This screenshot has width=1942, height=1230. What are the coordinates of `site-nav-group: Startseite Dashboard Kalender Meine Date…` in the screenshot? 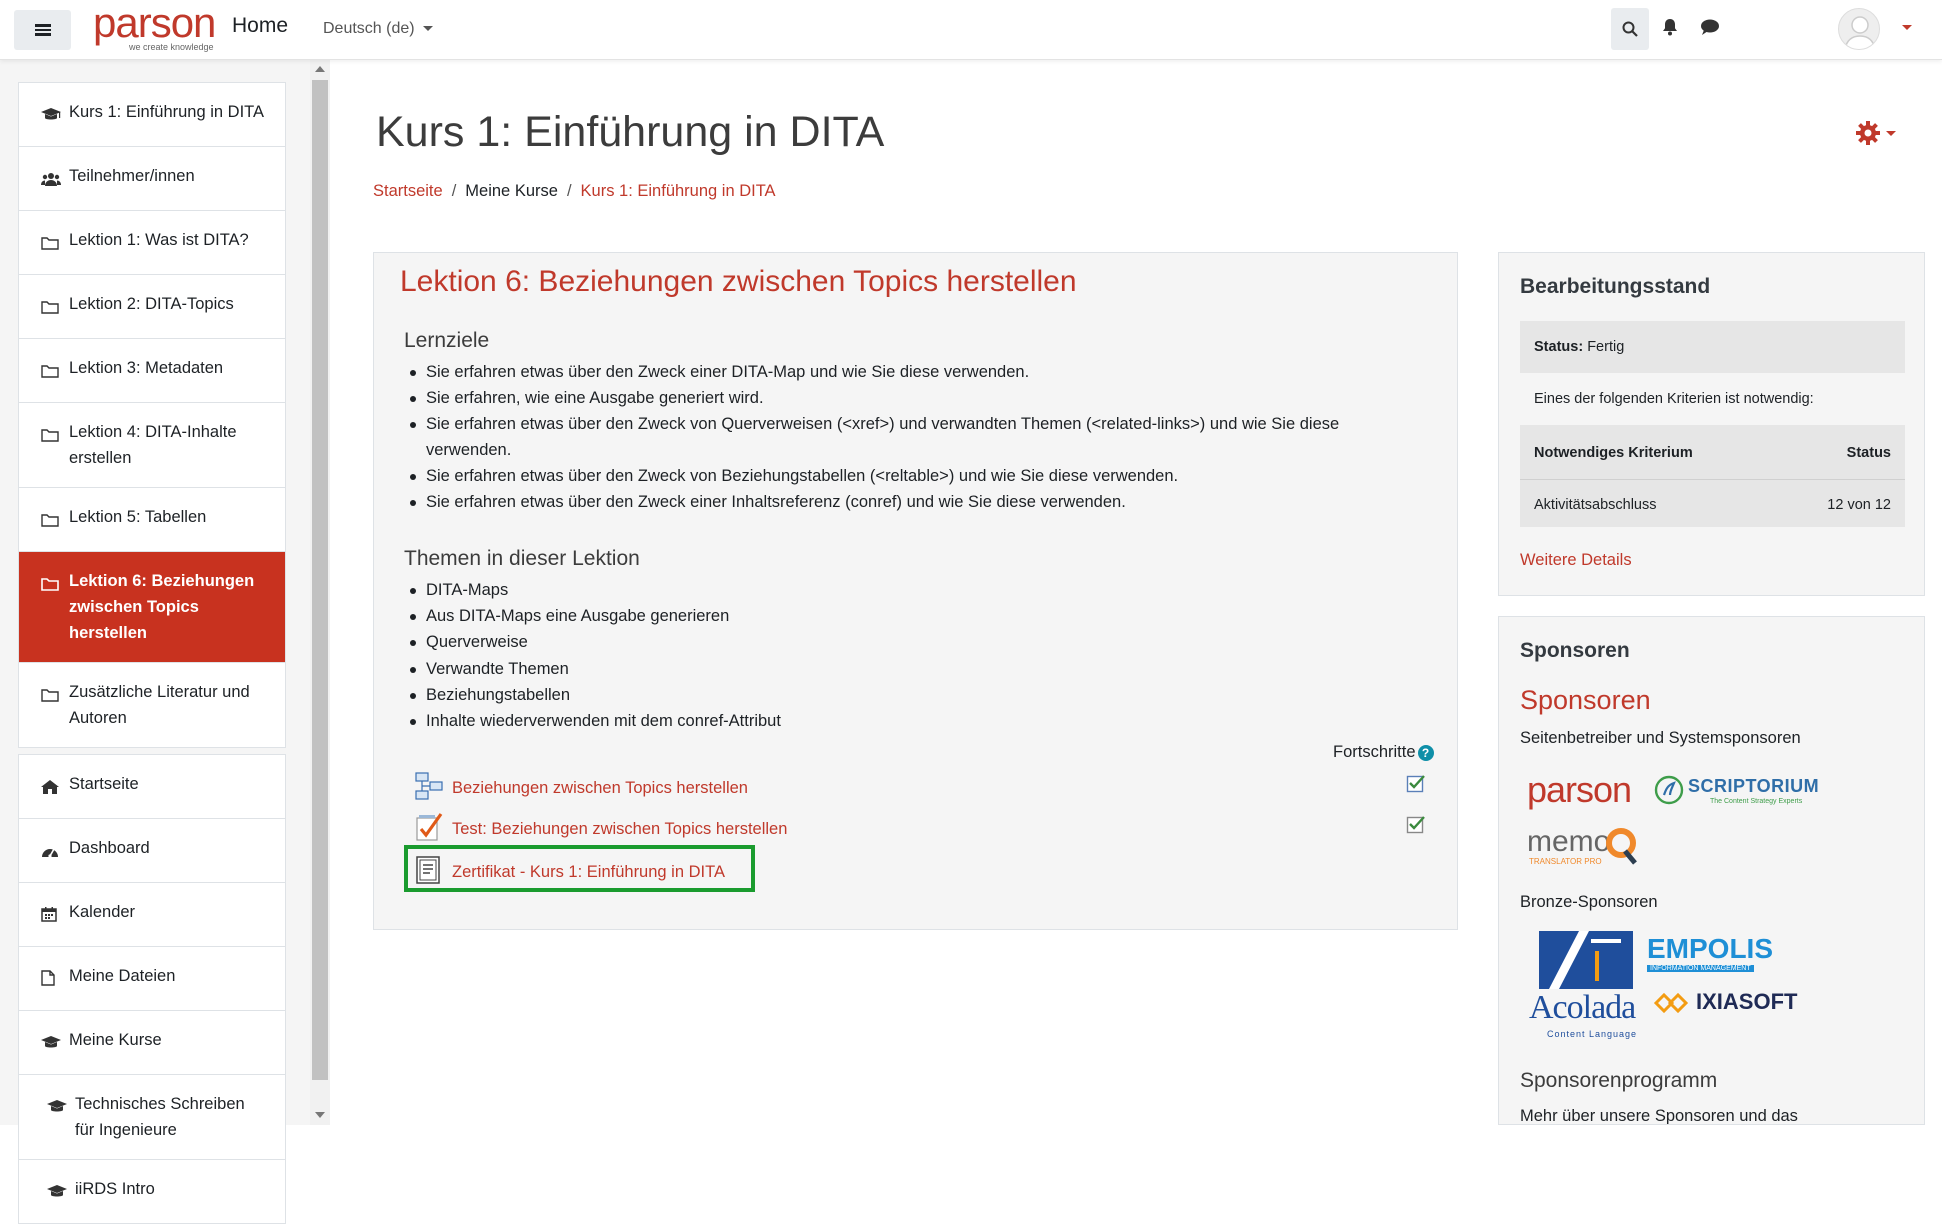 It's located at (152, 989).